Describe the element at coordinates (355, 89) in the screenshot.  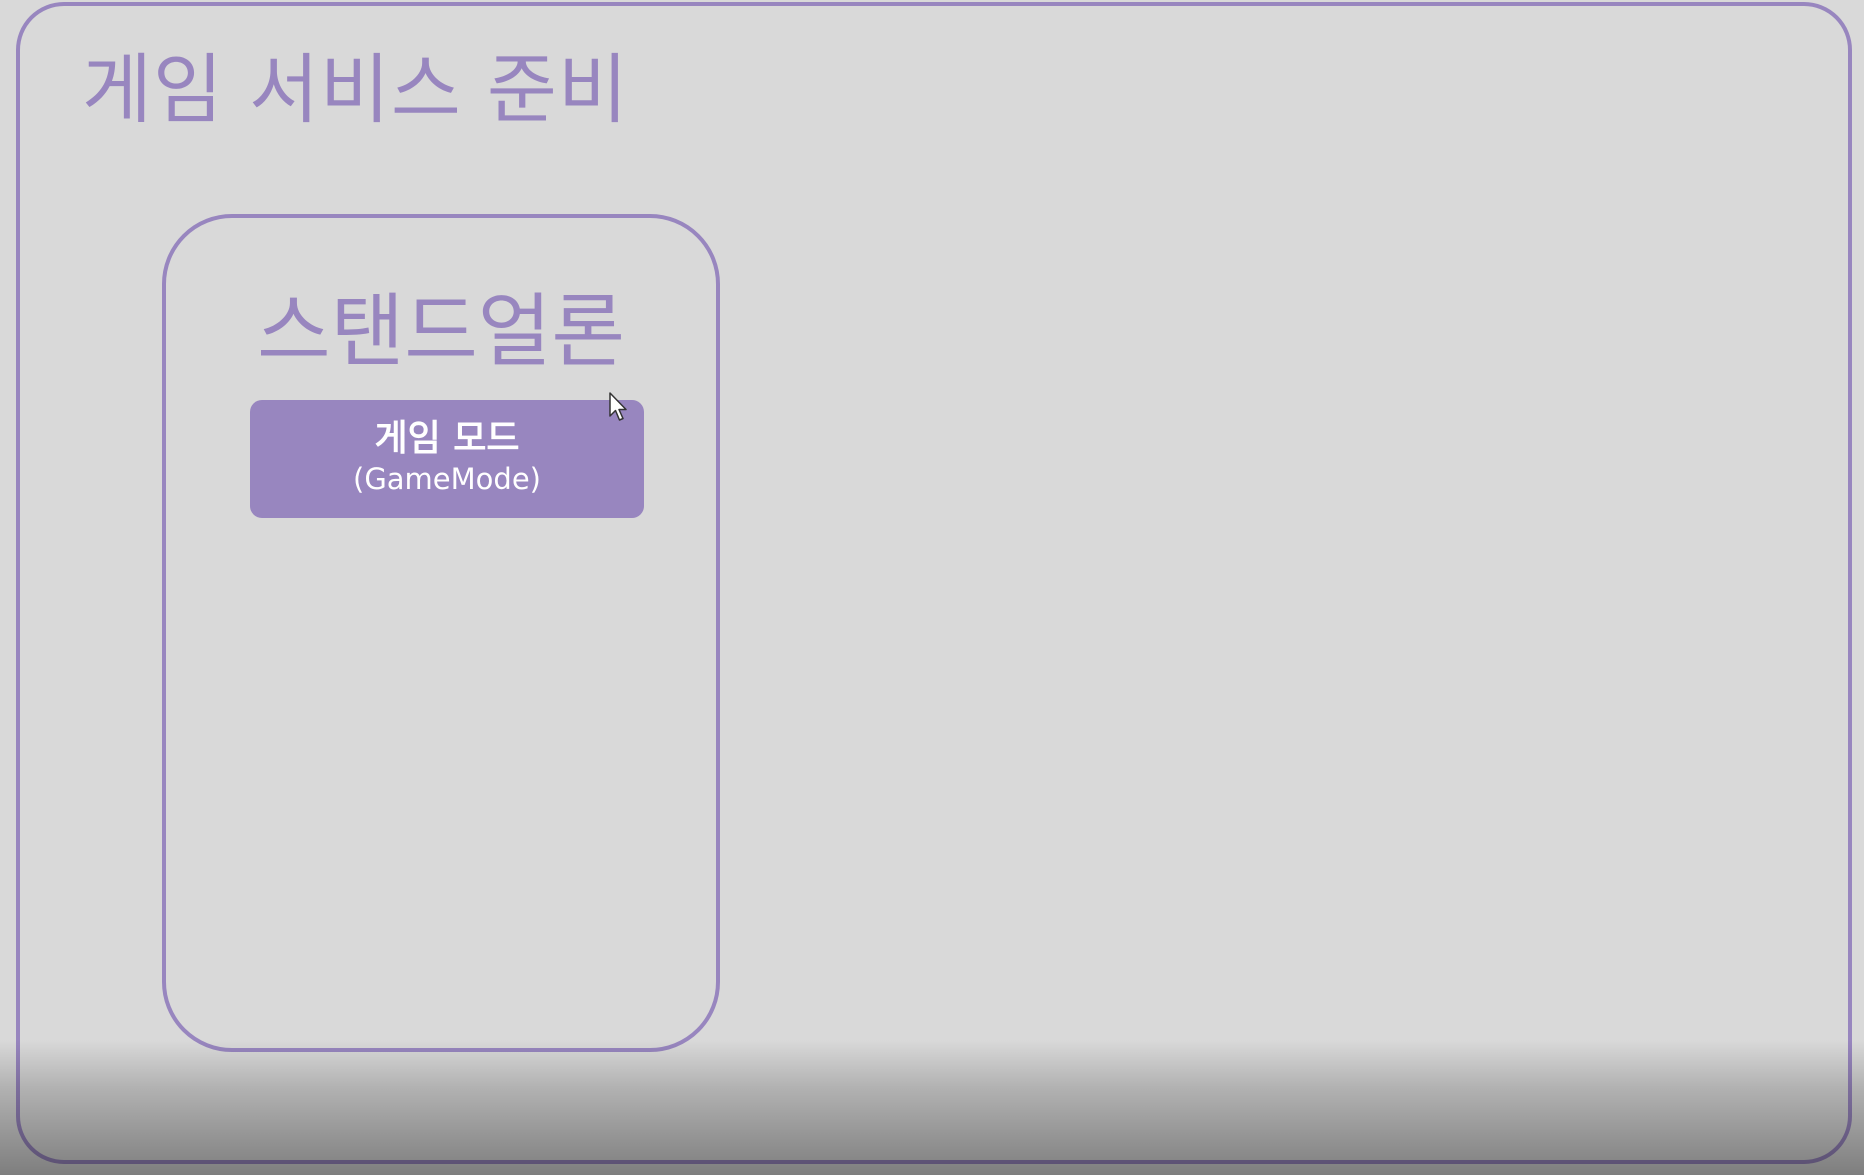
I see `slide-title: 게임 서비스 준비` at that location.